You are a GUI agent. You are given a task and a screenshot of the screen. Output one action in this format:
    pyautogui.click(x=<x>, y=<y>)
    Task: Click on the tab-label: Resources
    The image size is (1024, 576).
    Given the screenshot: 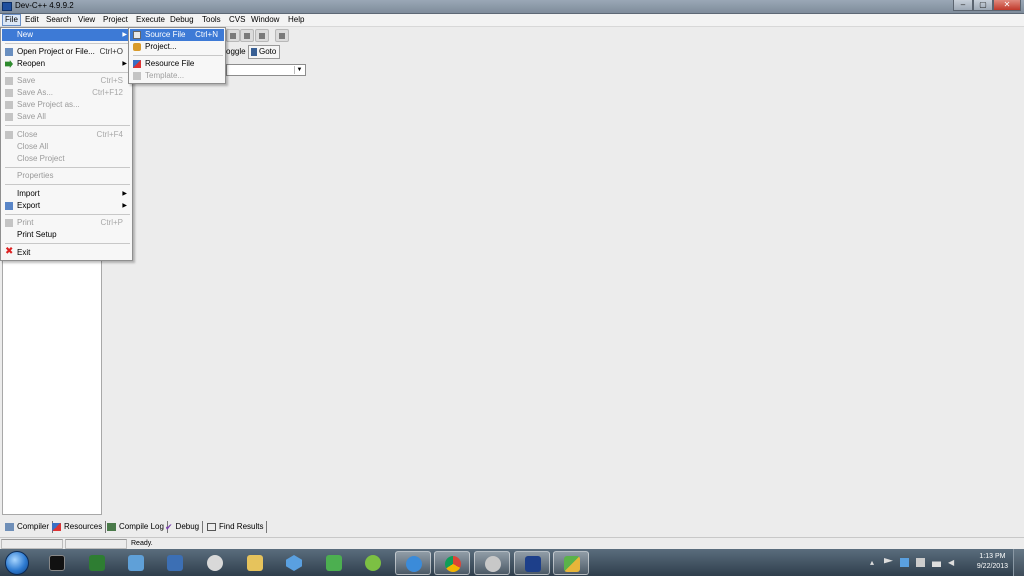 What is the action you would take?
    pyautogui.click(x=83, y=526)
    